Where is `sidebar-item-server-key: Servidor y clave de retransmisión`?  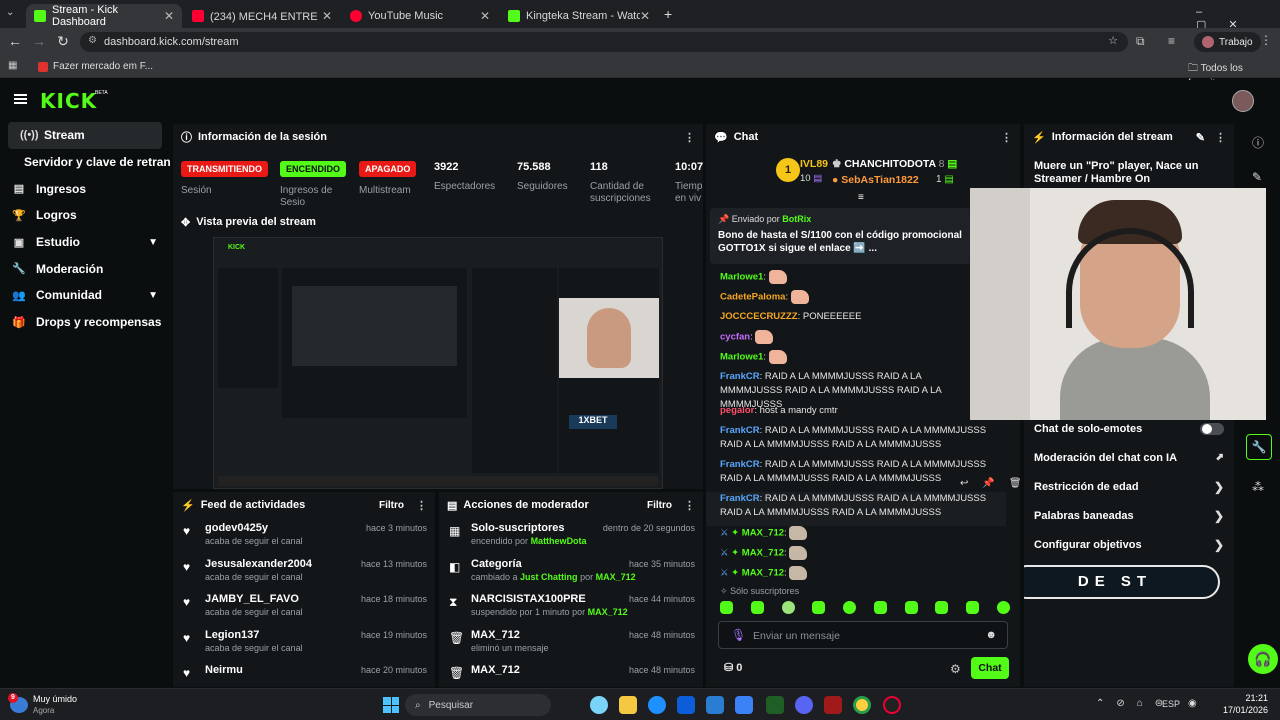
sidebar-item-server-key: Servidor y clave de retransmisión is located at coordinates (85, 162).